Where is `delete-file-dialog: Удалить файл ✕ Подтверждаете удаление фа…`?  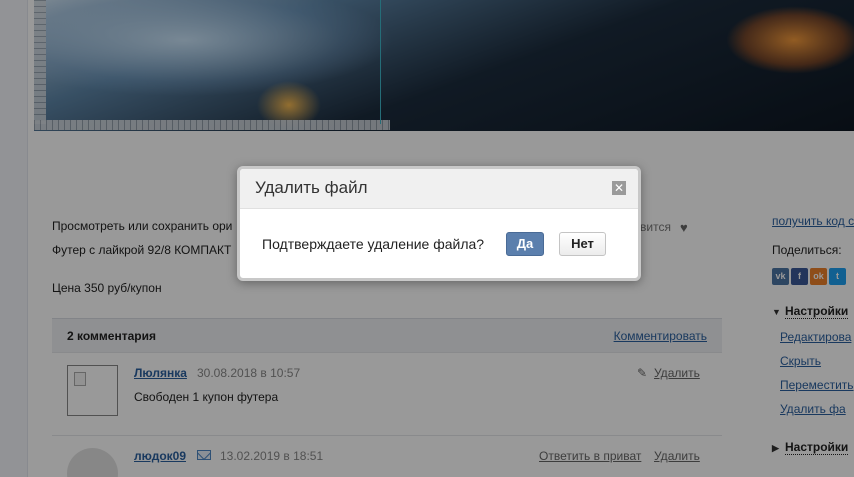 delete-file-dialog: Удалить файл ✕ Подтверждаете удаление фа… is located at coordinates (439, 223).